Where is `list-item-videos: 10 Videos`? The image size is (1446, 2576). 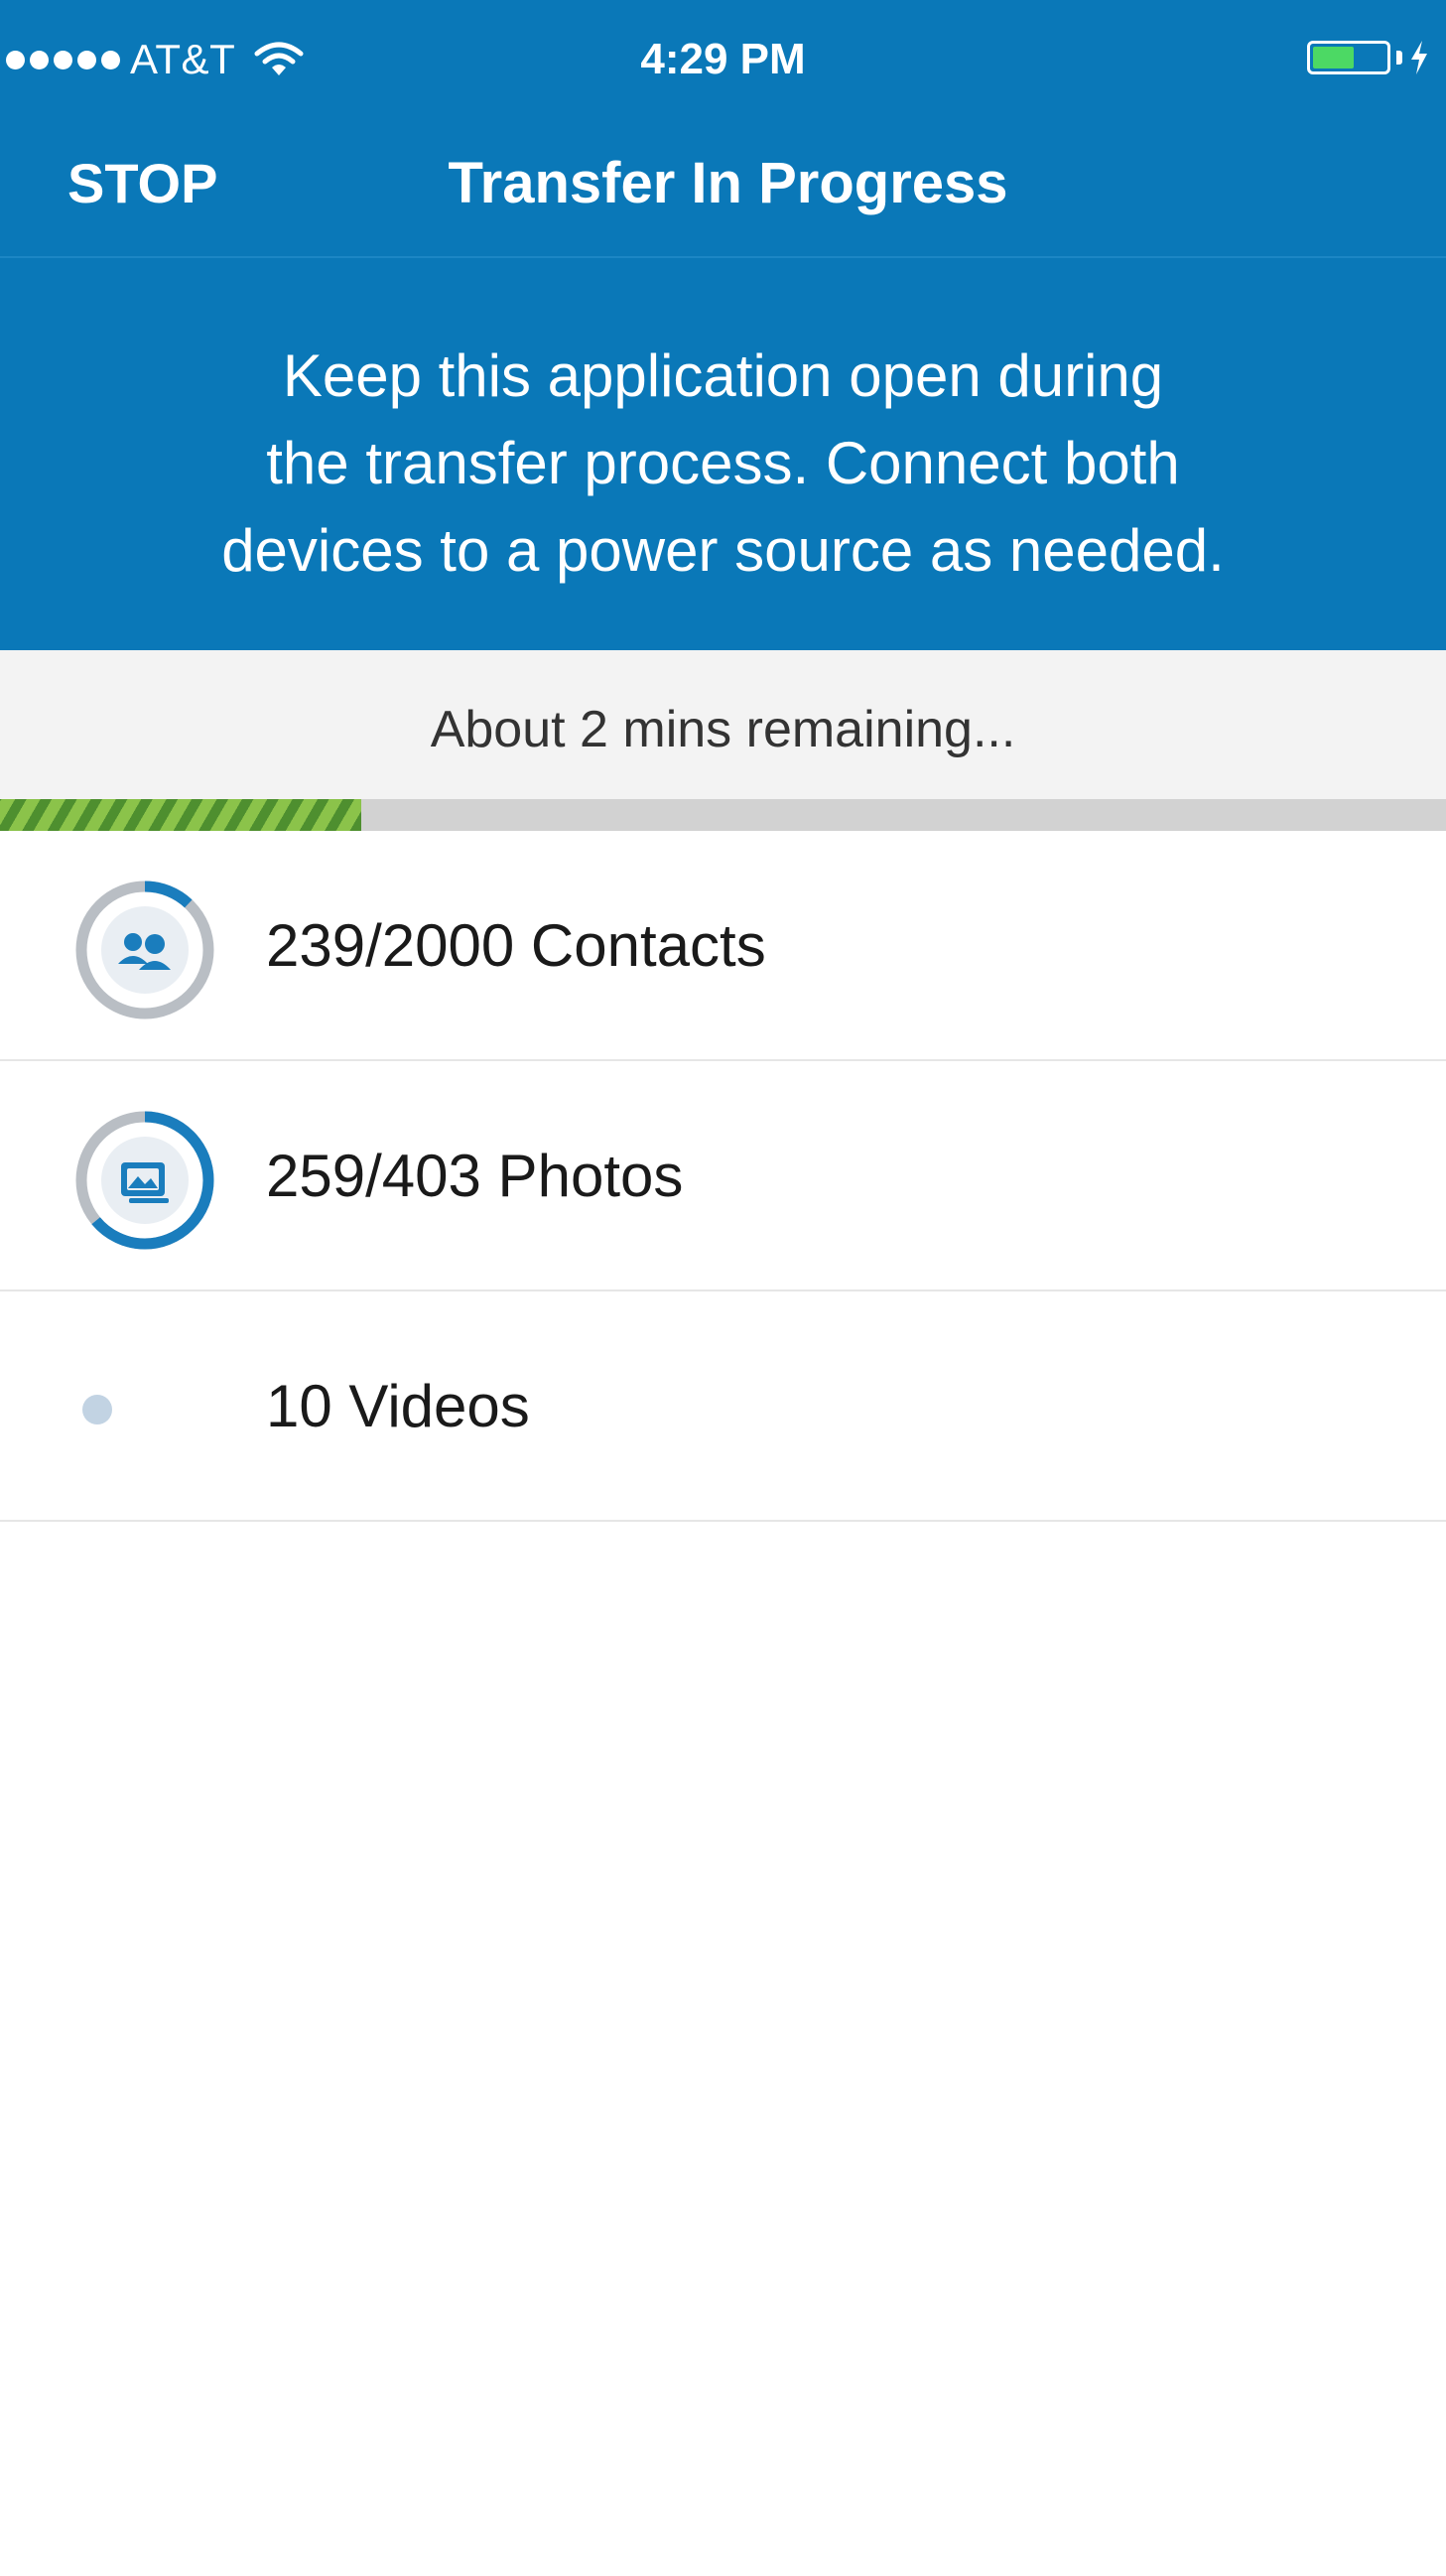 list-item-videos: 10 Videos is located at coordinates (723, 1406).